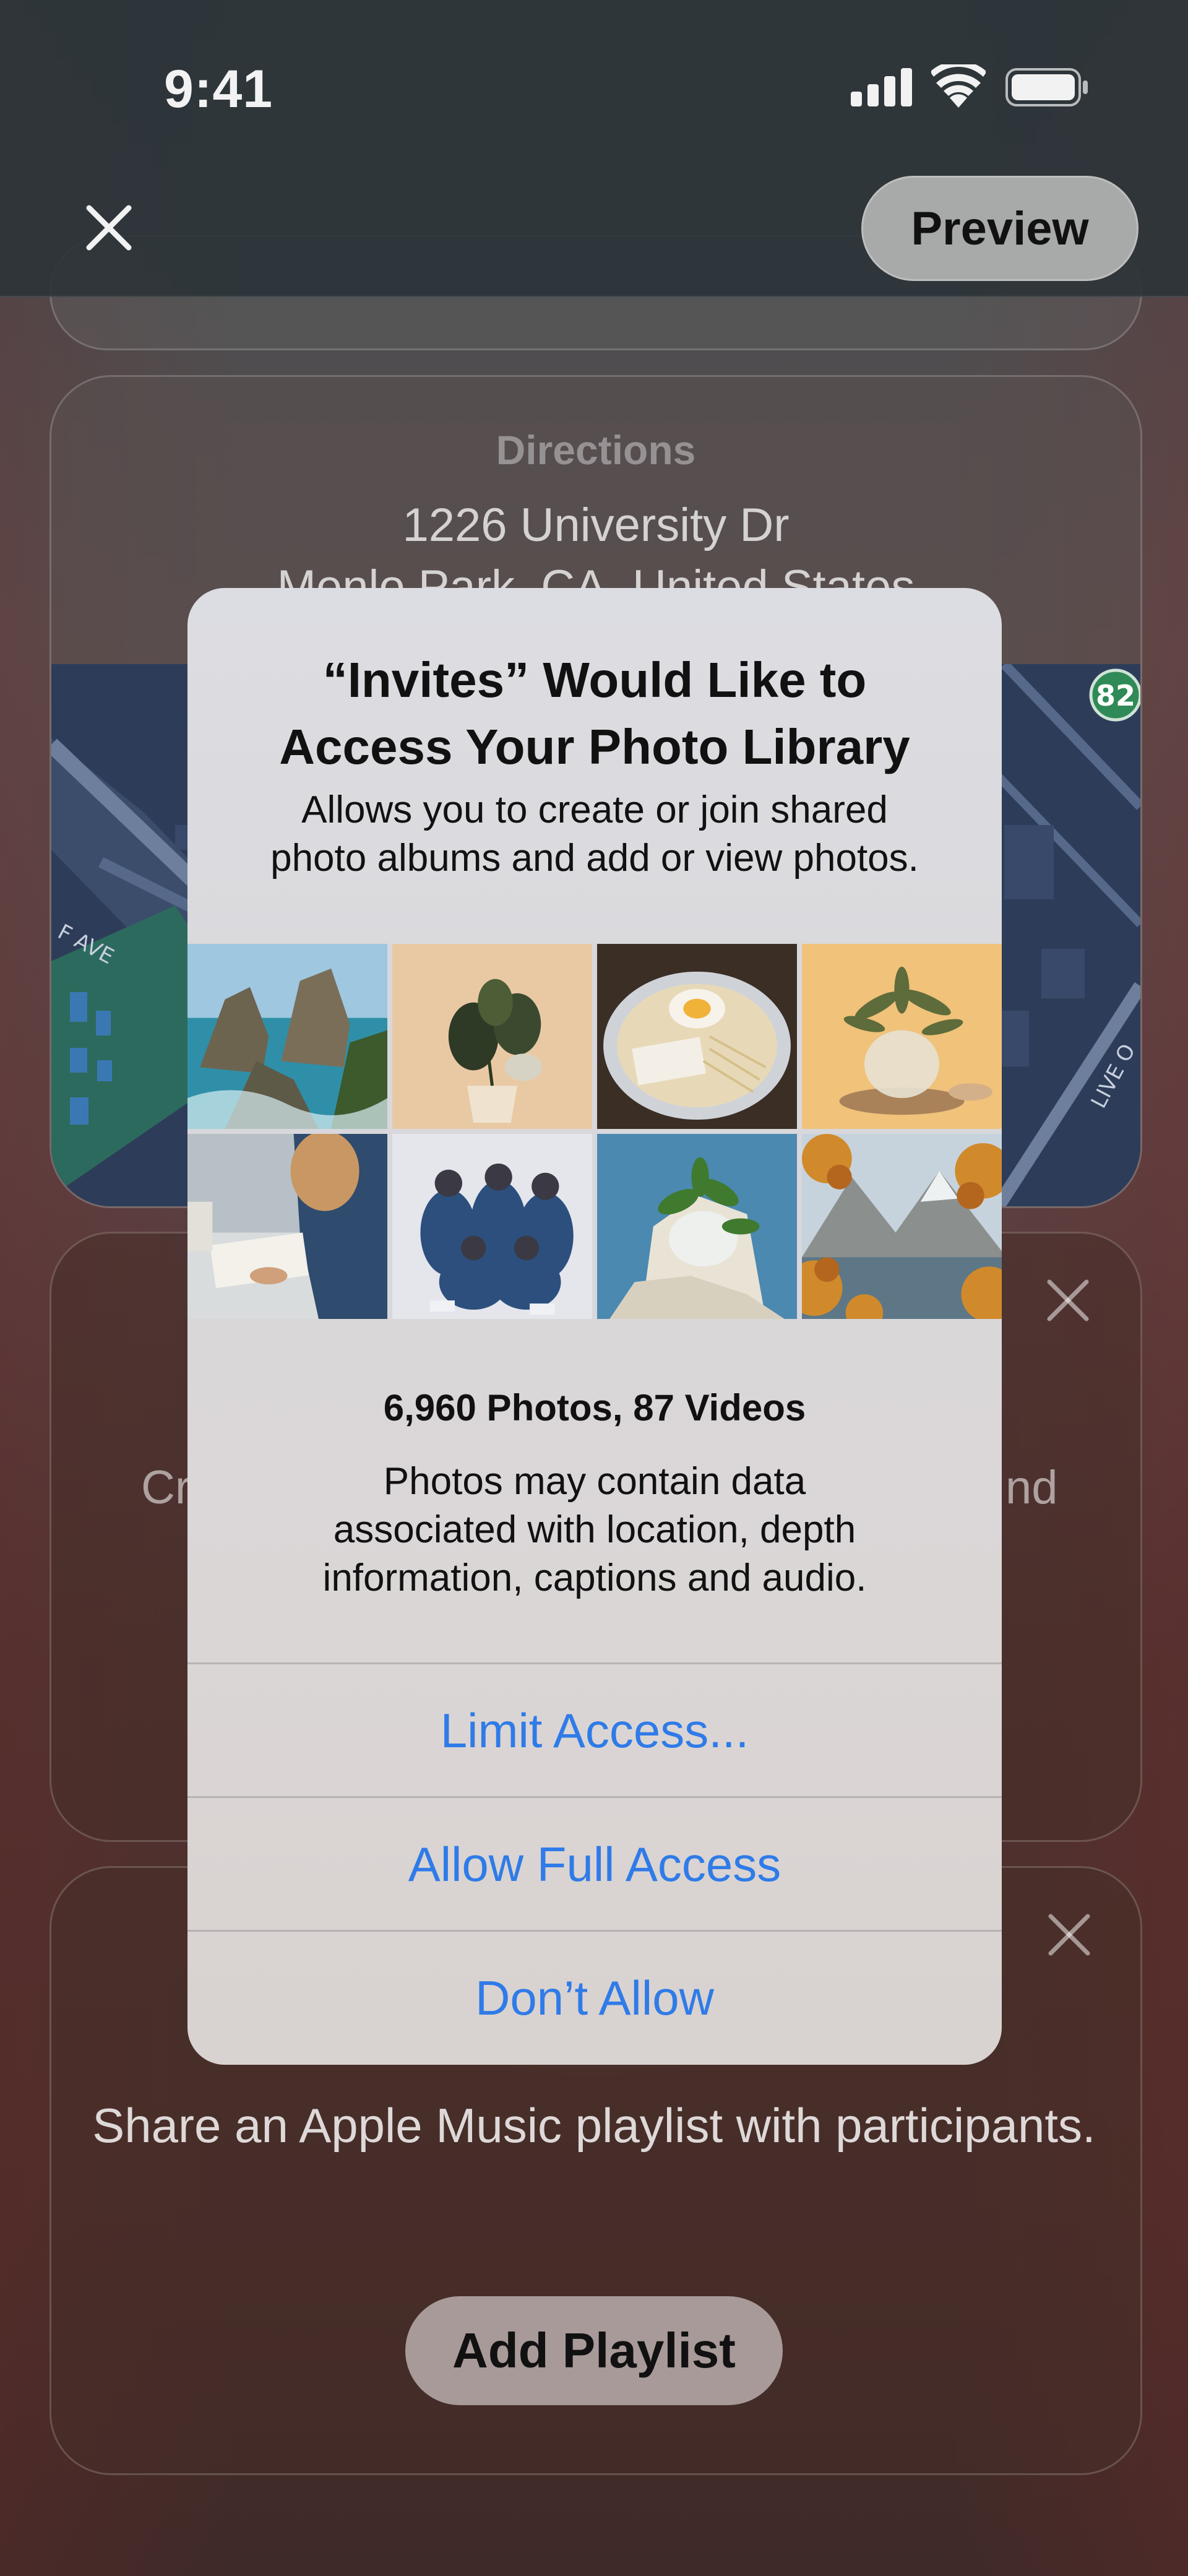 This screenshot has height=2576, width=1188. I want to click on middle-card-text-left: Cr, so click(166, 1487).